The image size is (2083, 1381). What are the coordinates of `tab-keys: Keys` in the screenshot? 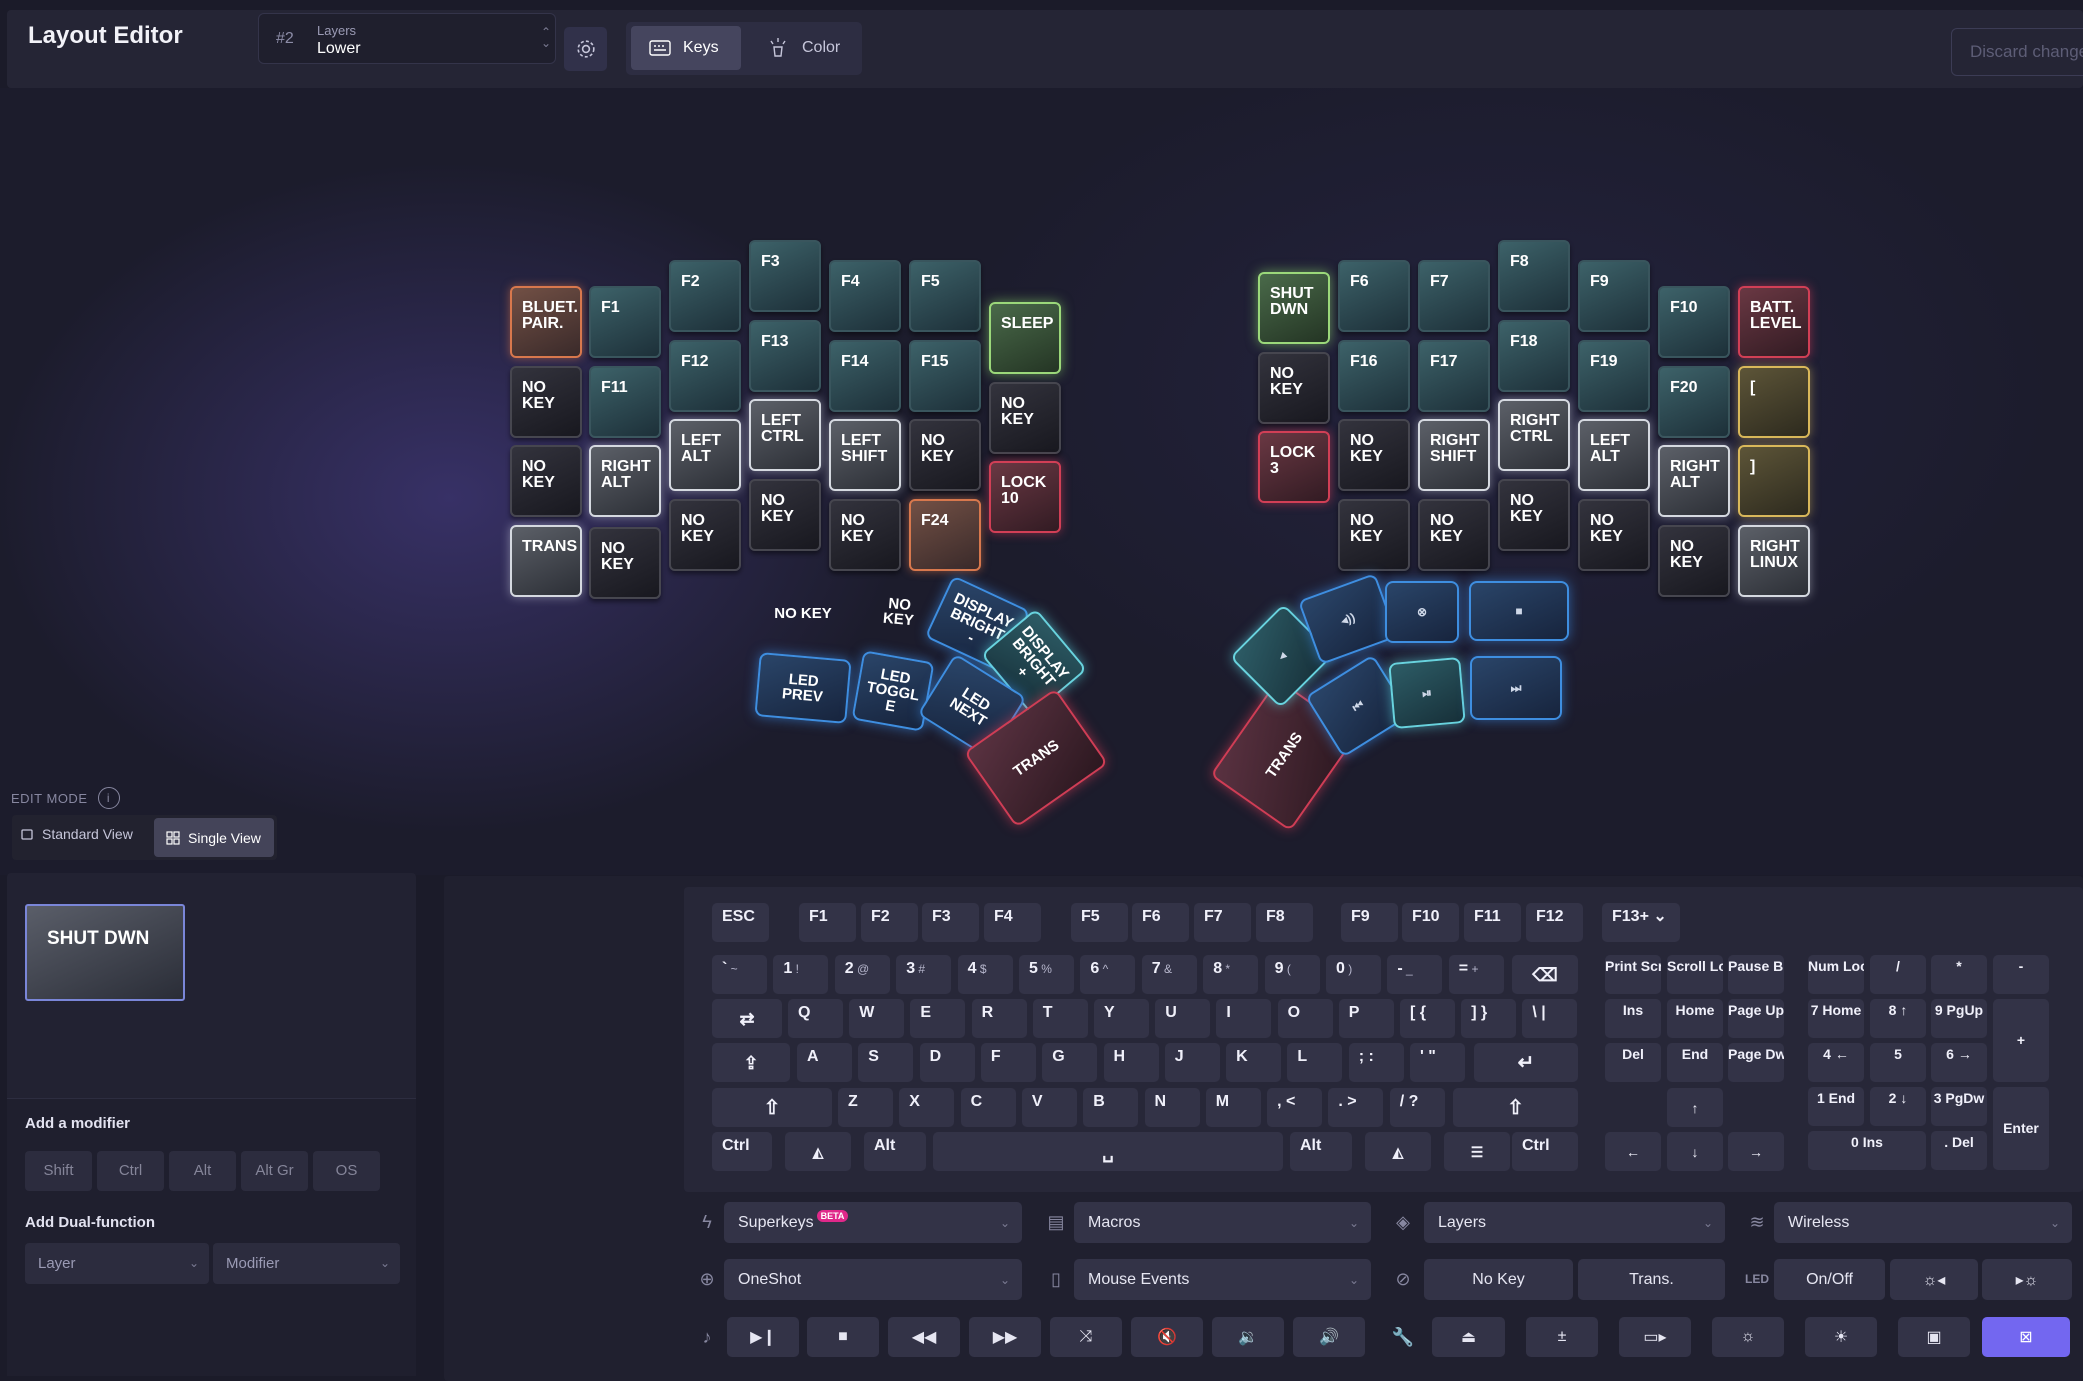 It's located at (686, 48).